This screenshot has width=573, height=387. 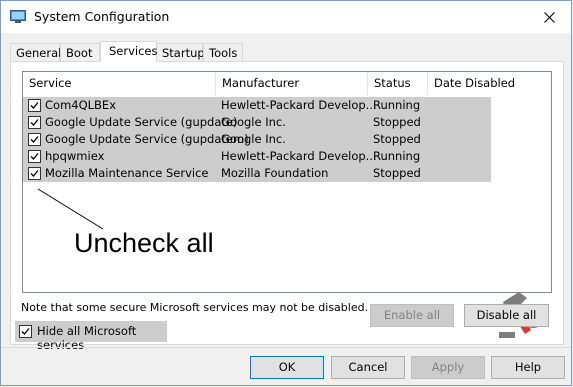 I want to click on tab-startup: Startup, so click(x=180, y=52).